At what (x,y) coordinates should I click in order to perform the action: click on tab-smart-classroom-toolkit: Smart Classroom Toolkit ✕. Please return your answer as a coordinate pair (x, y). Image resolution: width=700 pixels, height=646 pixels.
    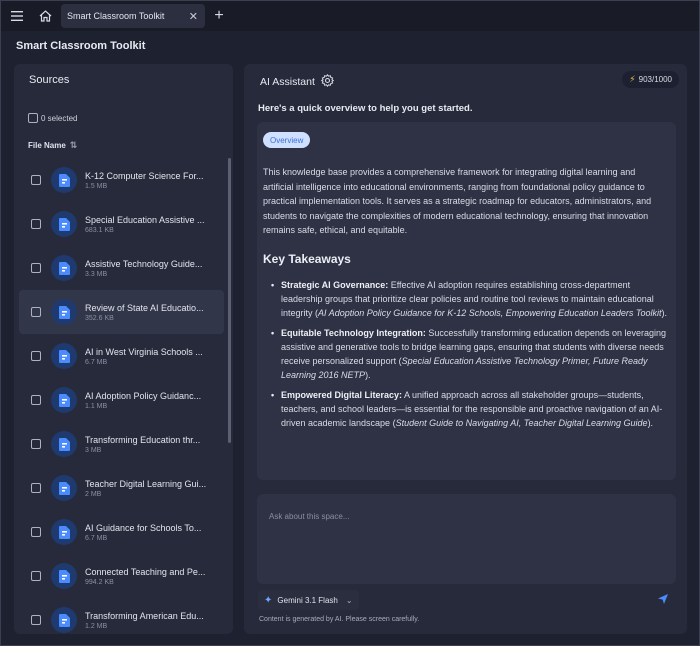
    Looking at the image, I should click on (133, 16).